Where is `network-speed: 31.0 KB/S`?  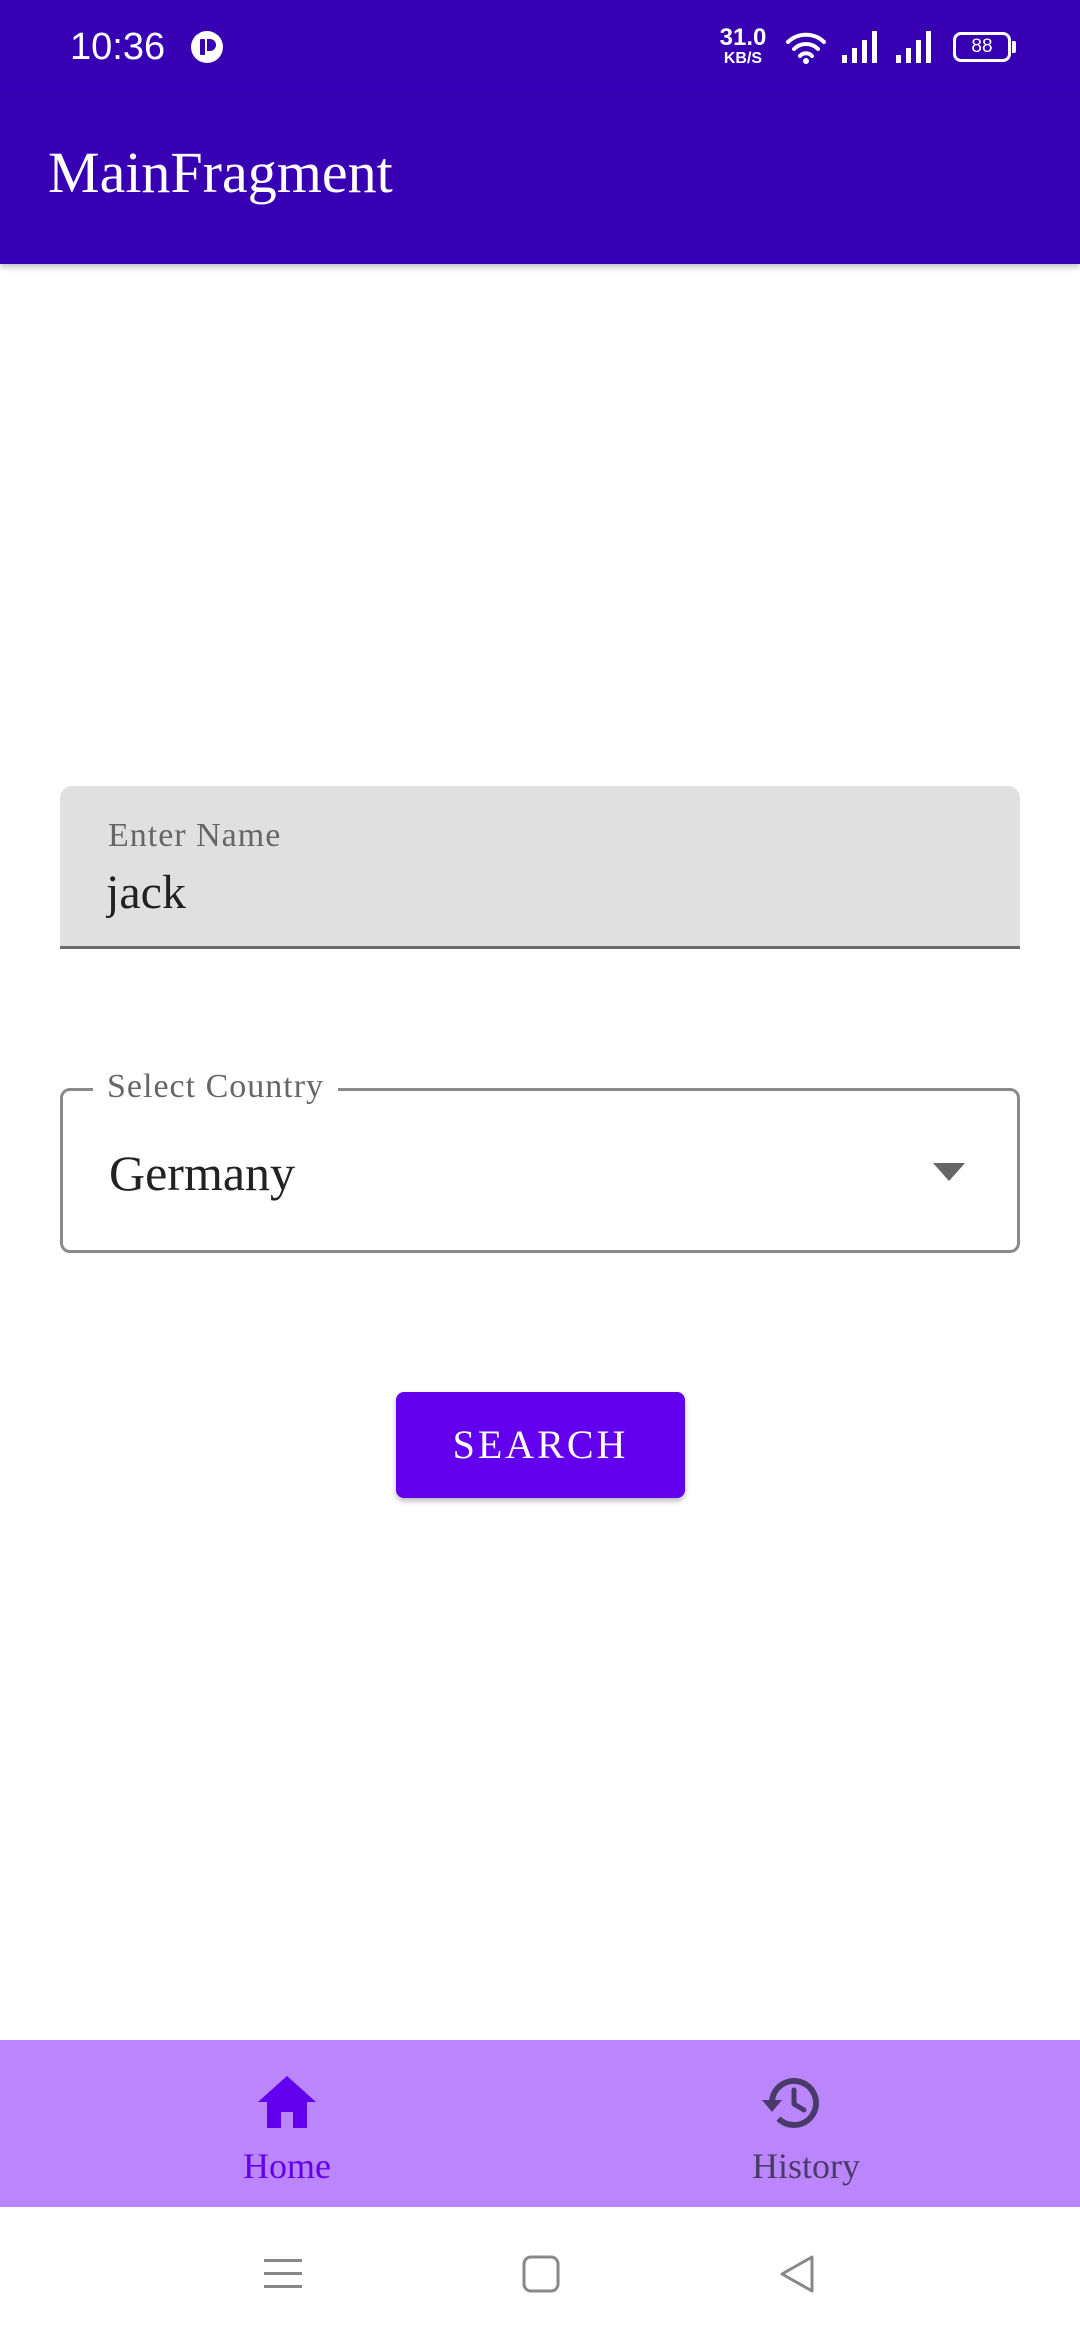
network-speed: 31.0 KB/S is located at coordinates (743, 46).